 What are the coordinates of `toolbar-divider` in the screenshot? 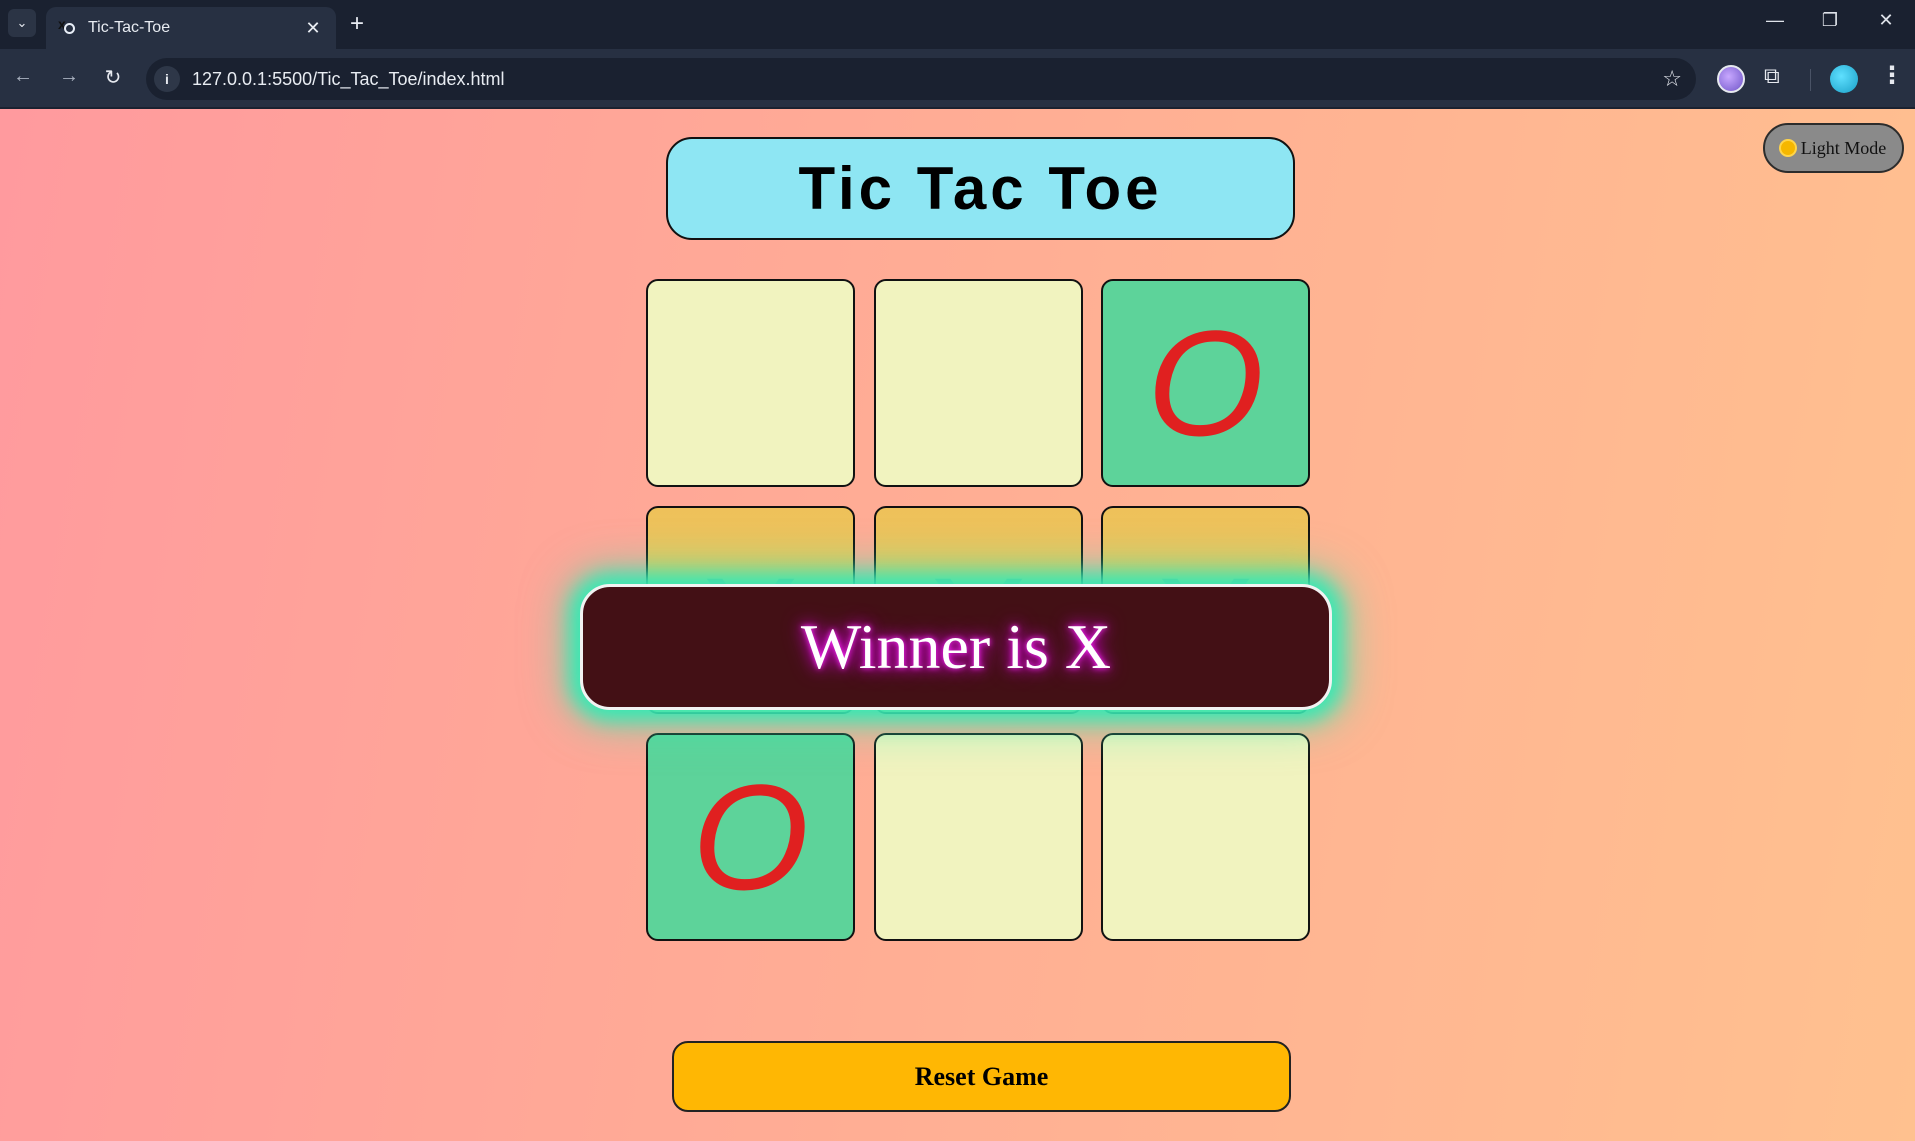 It's located at (1810, 80).